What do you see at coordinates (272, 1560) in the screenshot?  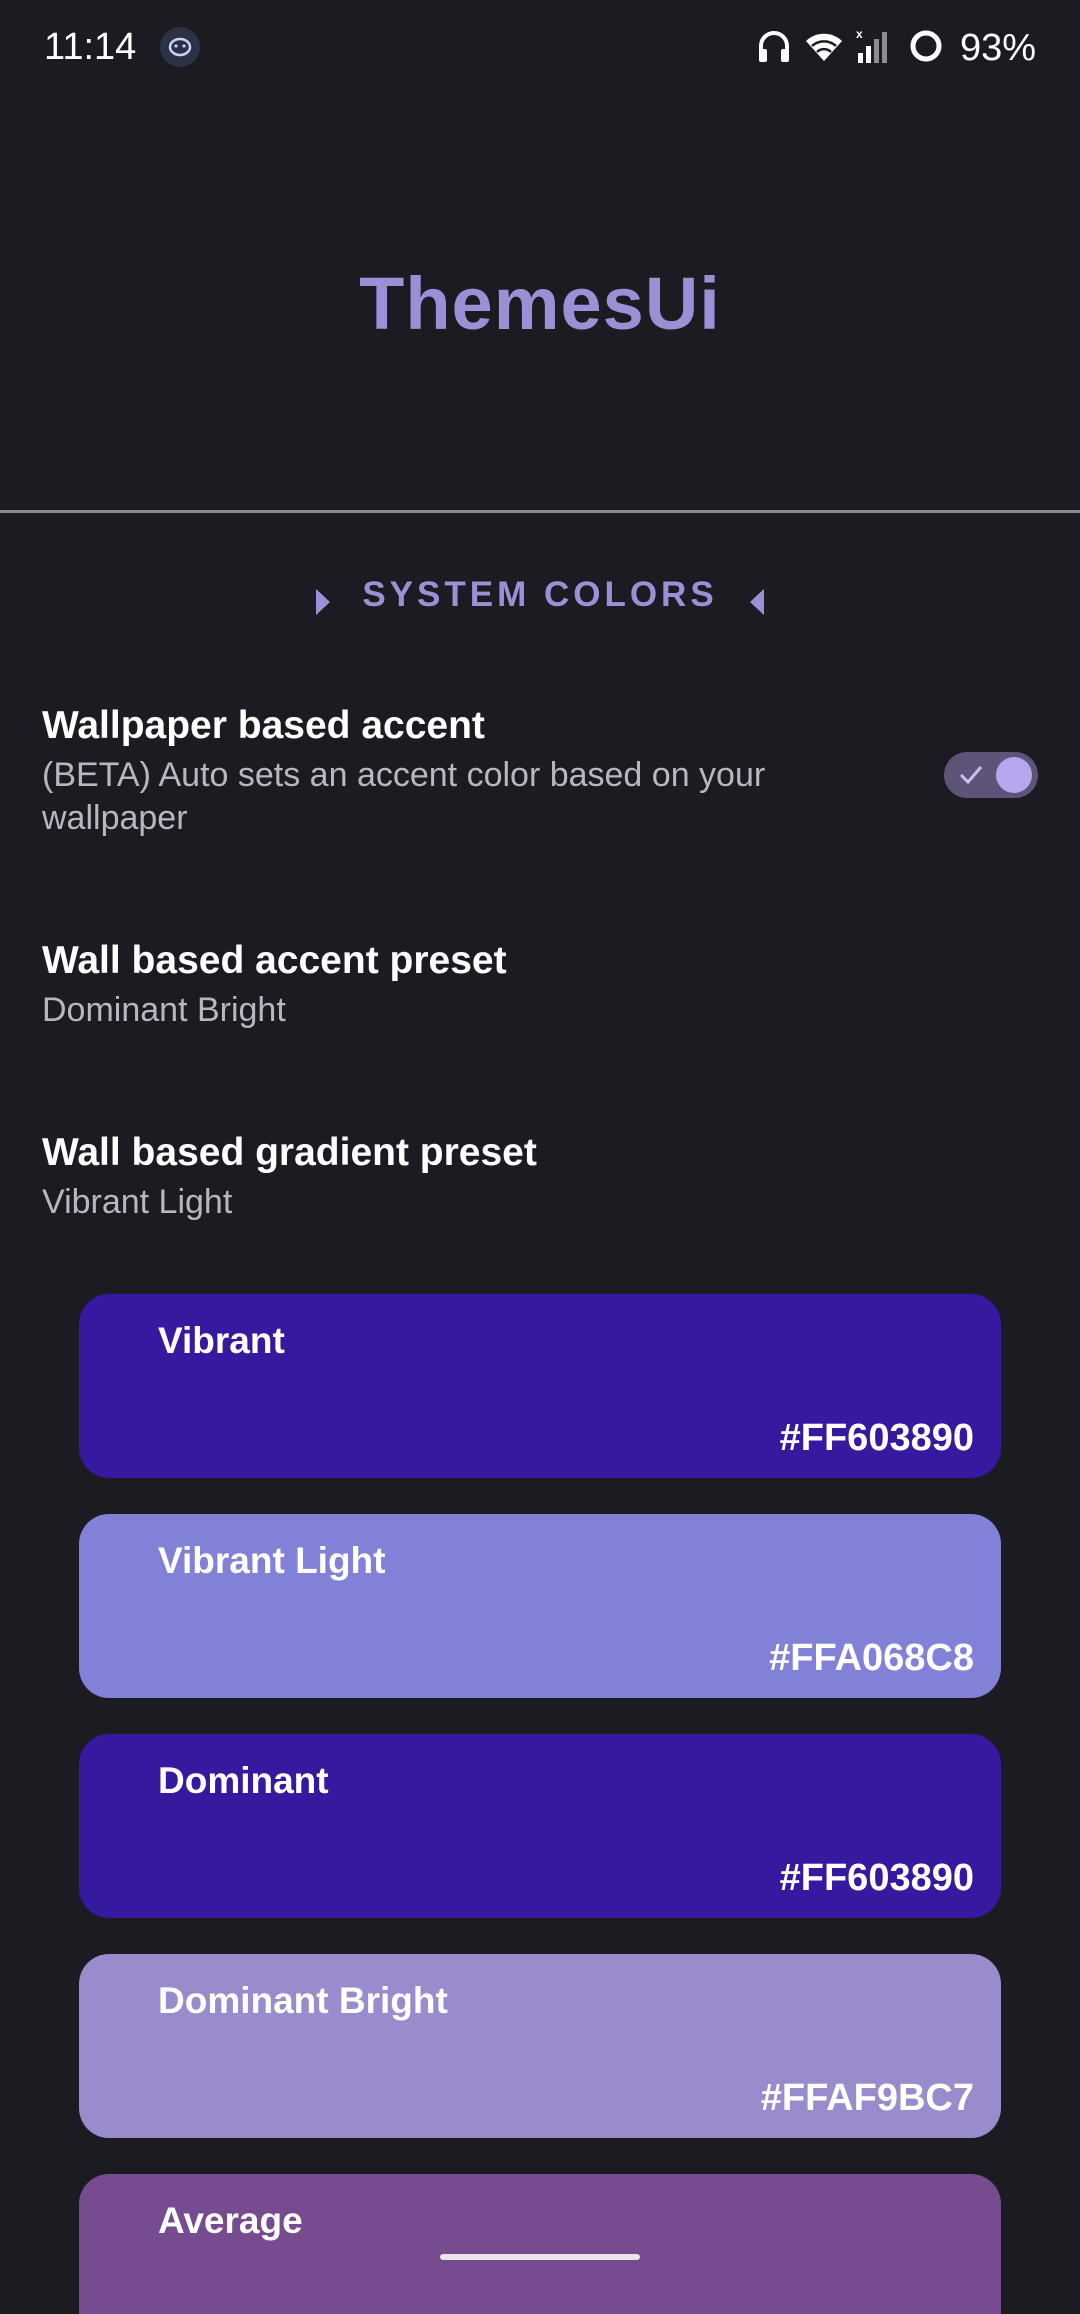 I see `color-name: Vibrant Light` at bounding box center [272, 1560].